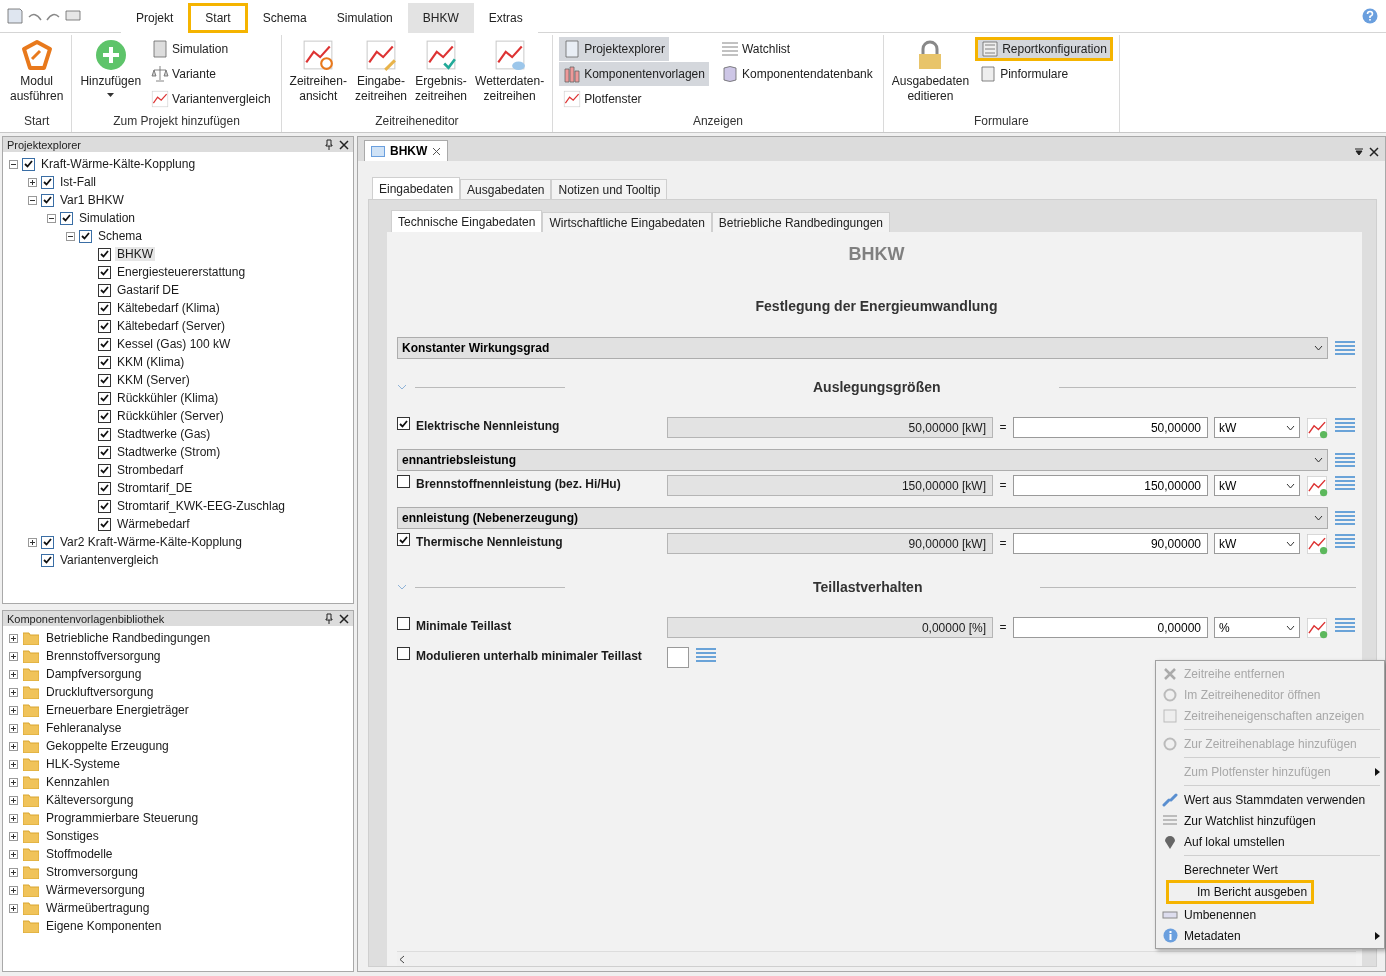 Image resolution: width=1386 pixels, height=976 pixels. I want to click on ribbon-button: Komponentenvorlagen, so click(634, 74).